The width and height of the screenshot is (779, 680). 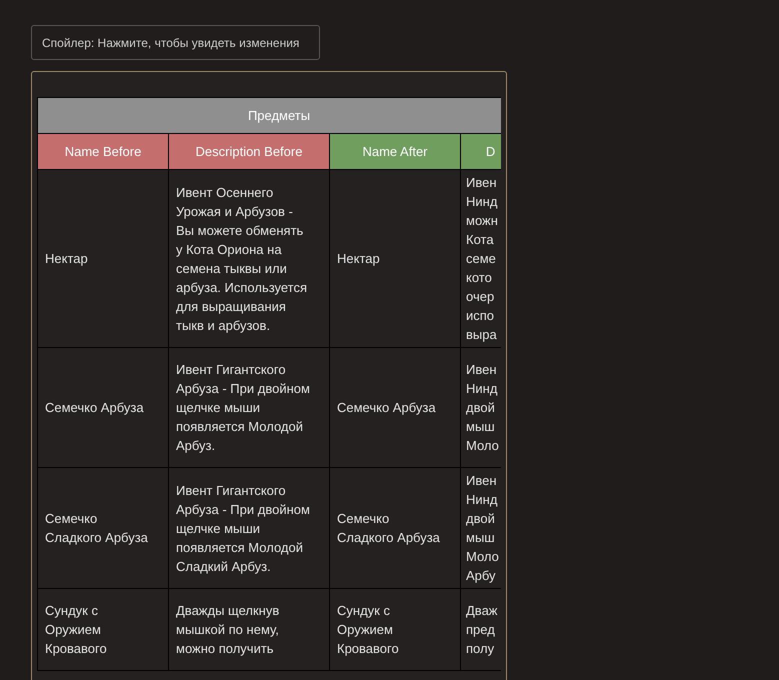 I want to click on table-cell: Ивент Осеннего Урожая и Арбузов - Вы можете обменять у Кота Ориона на семена тыквы или арбуза. Используется для выращивания тыкв и арбузов., so click(x=249, y=259).